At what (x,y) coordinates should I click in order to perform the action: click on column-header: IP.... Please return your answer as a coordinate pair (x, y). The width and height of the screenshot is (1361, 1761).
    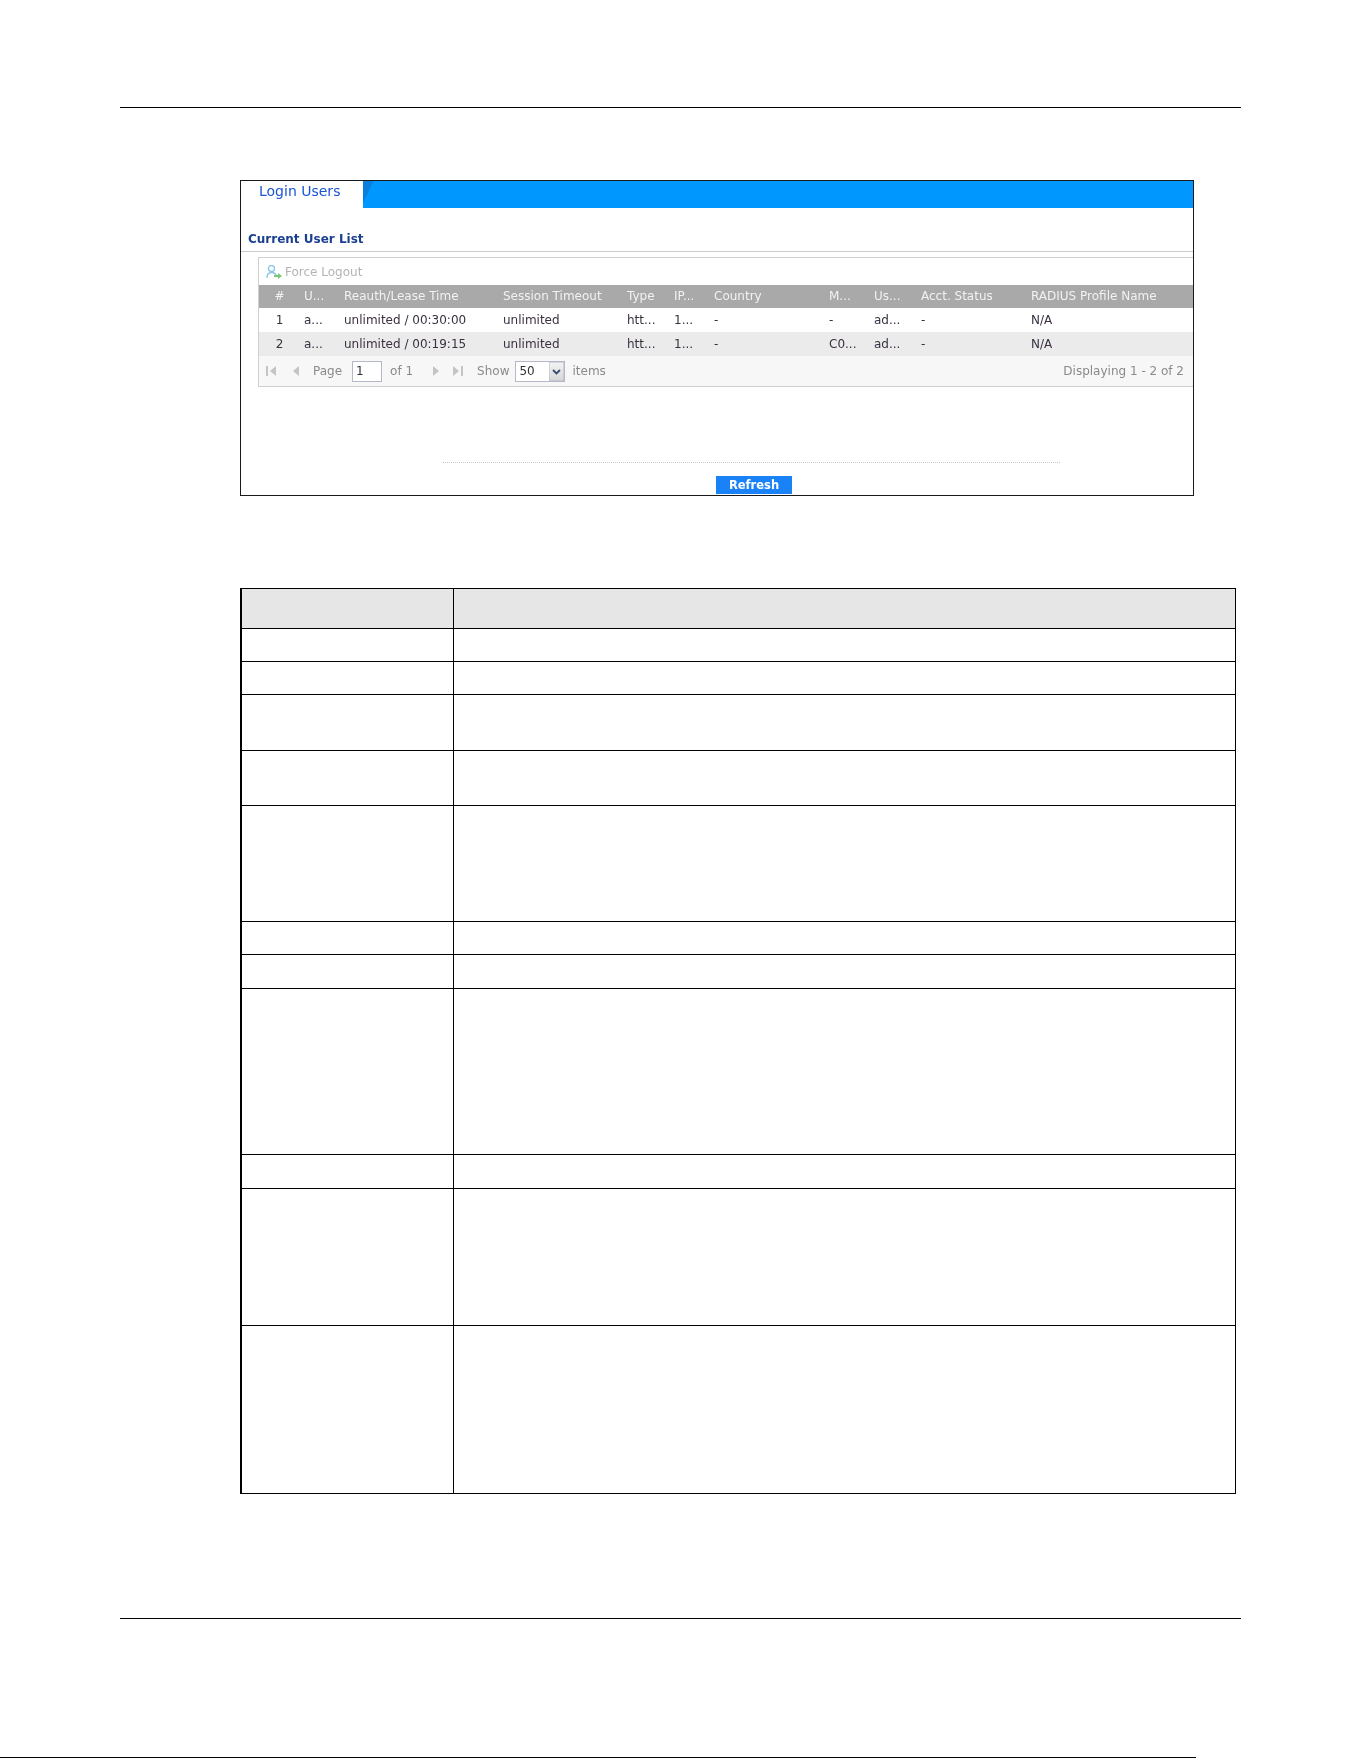
    Looking at the image, I should click on (682, 296).